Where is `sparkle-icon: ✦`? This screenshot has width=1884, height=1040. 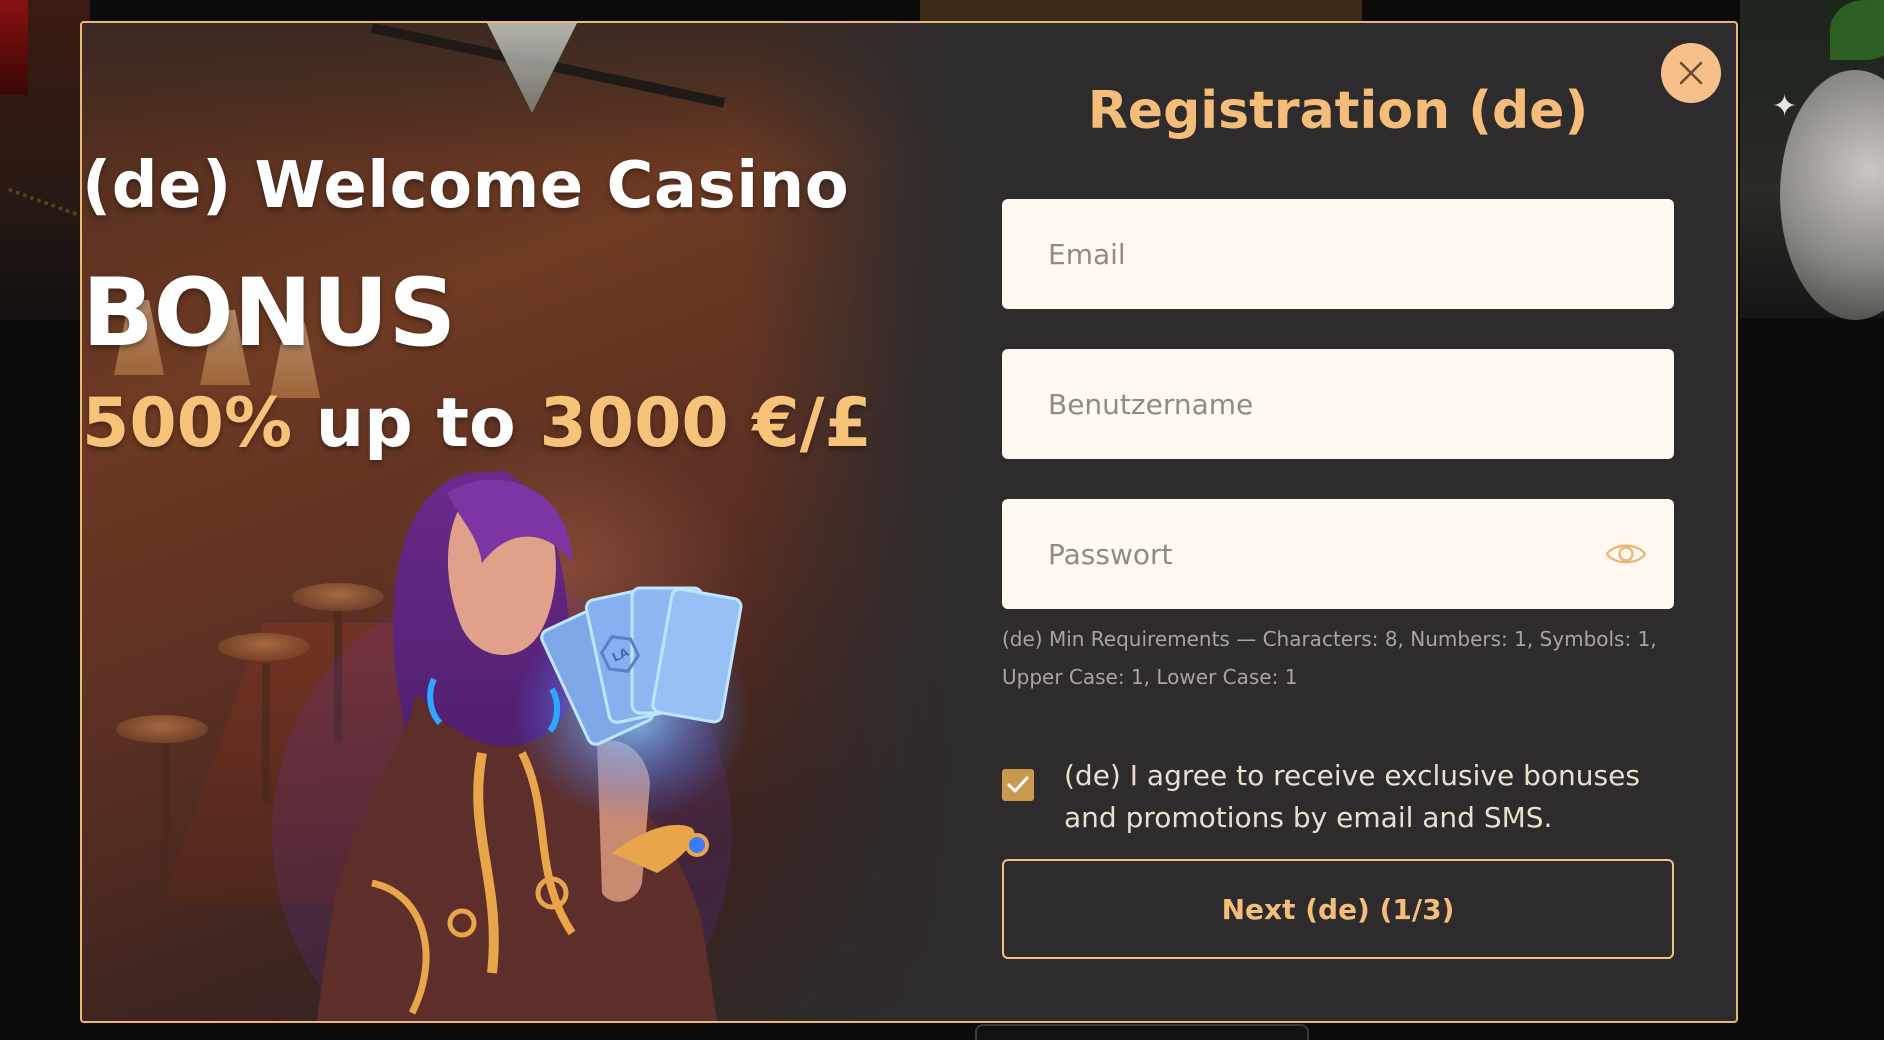 sparkle-icon: ✦ is located at coordinates (1785, 106).